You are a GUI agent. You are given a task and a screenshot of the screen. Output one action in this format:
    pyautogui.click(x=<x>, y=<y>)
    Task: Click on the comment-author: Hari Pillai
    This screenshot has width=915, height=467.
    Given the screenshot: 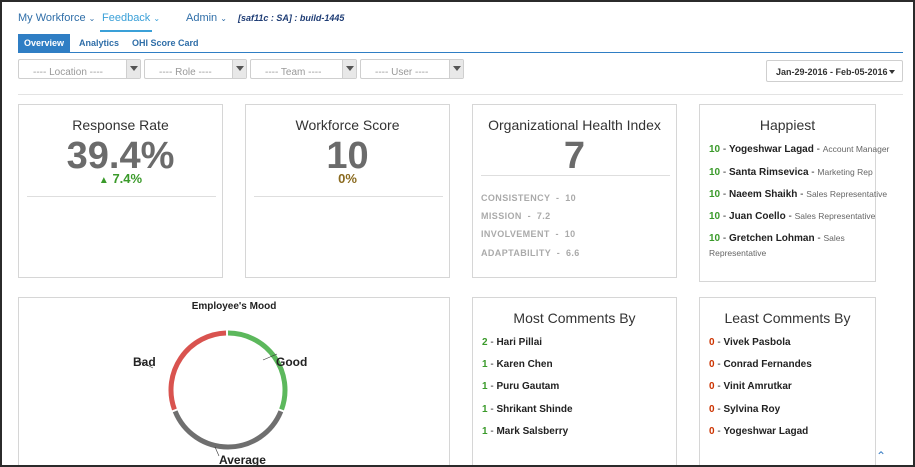 What is the action you would take?
    pyautogui.click(x=519, y=342)
    